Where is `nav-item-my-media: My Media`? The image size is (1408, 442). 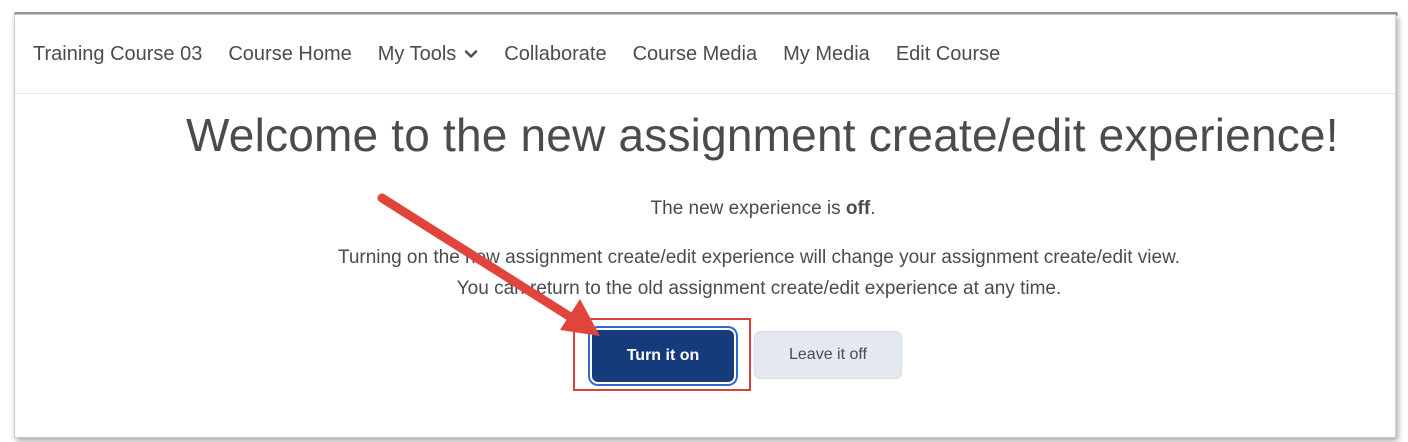
nav-item-my-media: My Media is located at coordinates (826, 54).